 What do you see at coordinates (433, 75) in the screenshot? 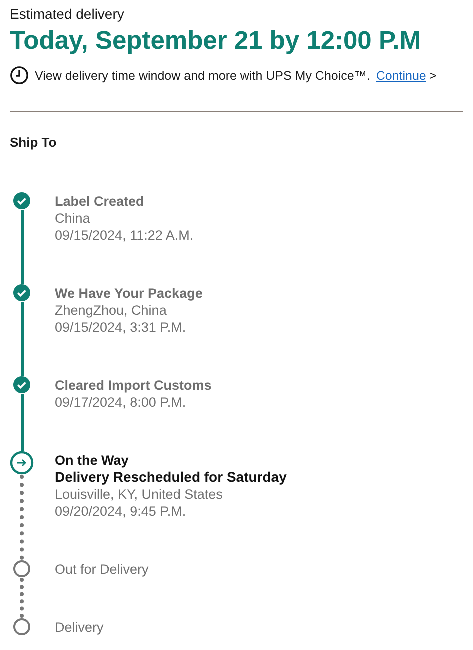
I see `arrow-text: >` at bounding box center [433, 75].